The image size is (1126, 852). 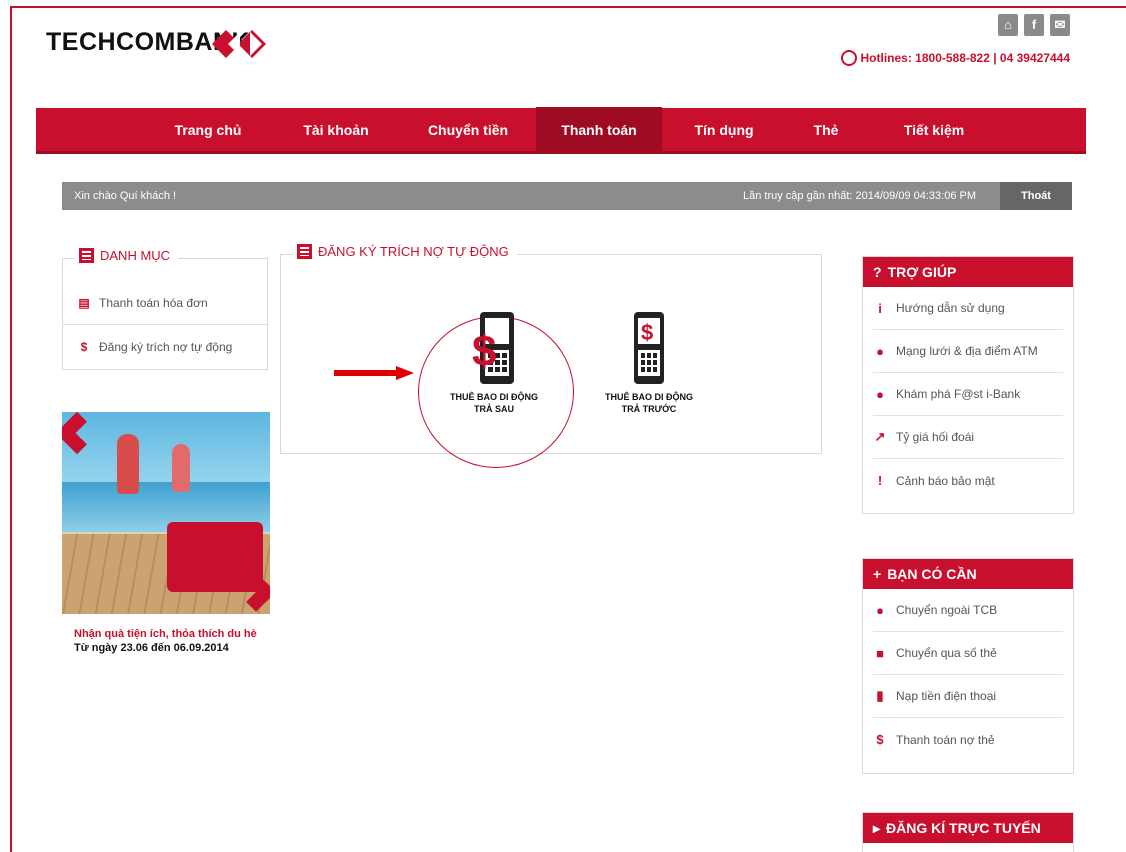 What do you see at coordinates (963, 828) in the screenshot?
I see `register-title: ĐĂNG KÍ TRỰC TUYẾN` at bounding box center [963, 828].